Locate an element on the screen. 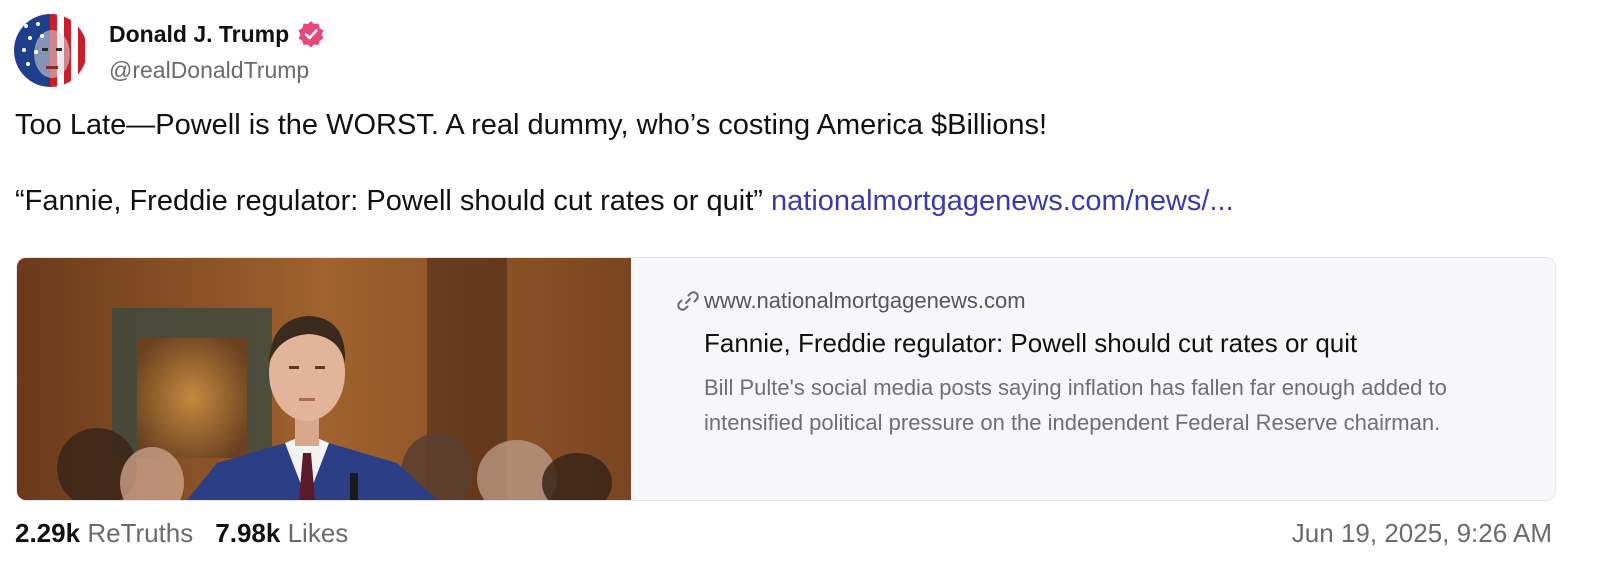 The image size is (1600, 579). avatar is located at coordinates (50, 50).